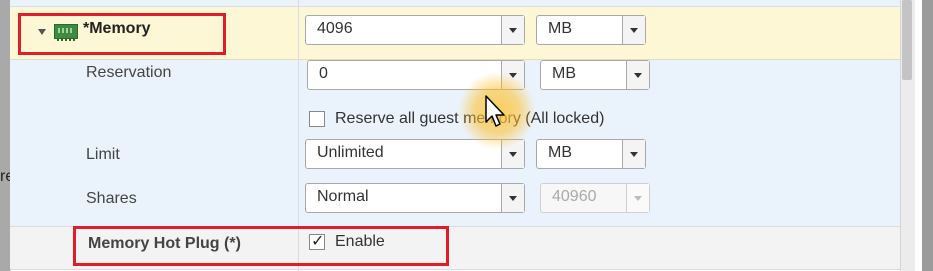 The image size is (933, 271). I want to click on memory-highlight-box, so click(122, 34).